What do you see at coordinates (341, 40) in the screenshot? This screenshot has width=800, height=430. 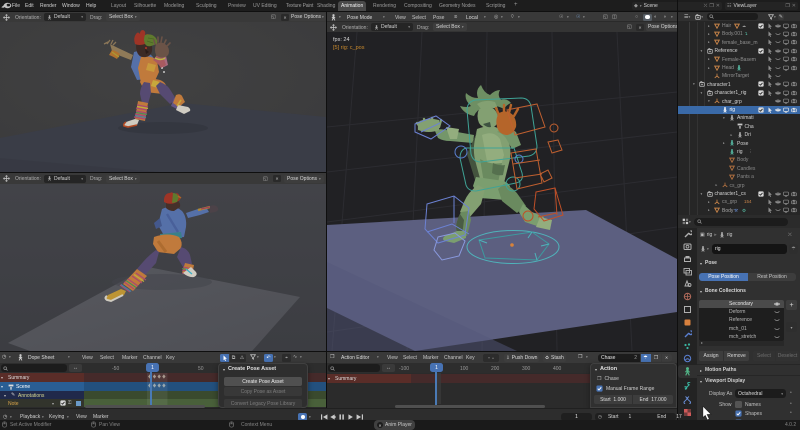 I see `svg-text: fps: 24` at bounding box center [341, 40].